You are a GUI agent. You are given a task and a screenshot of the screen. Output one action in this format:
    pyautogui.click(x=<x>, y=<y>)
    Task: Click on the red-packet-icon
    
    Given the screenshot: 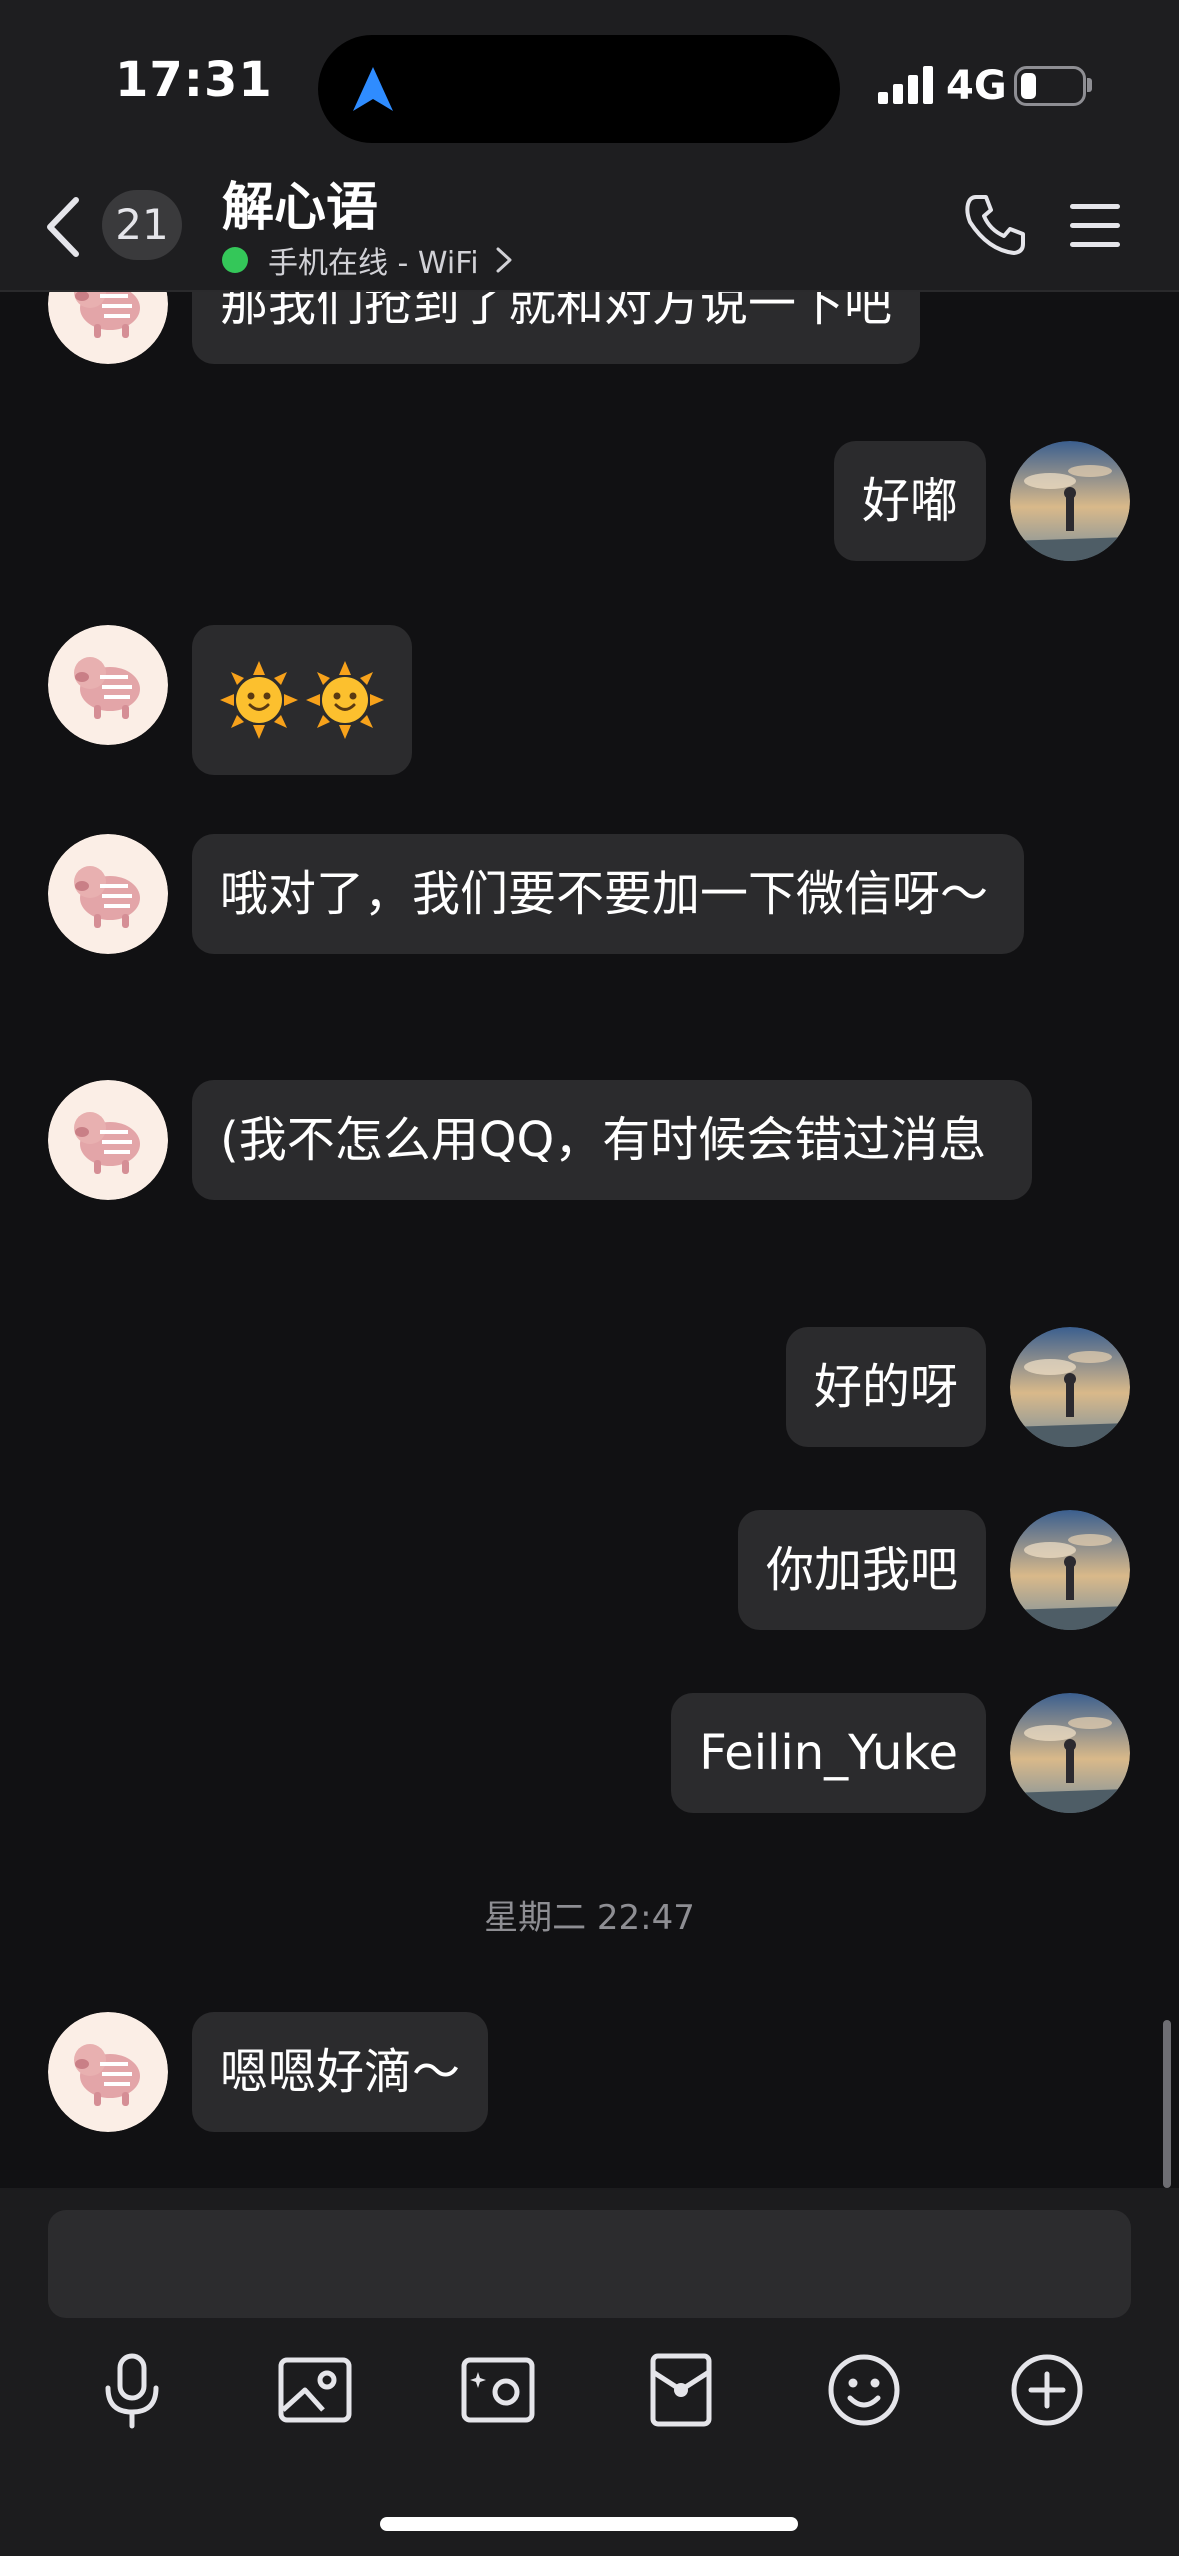 What is the action you would take?
    pyautogui.click(x=681, y=2390)
    